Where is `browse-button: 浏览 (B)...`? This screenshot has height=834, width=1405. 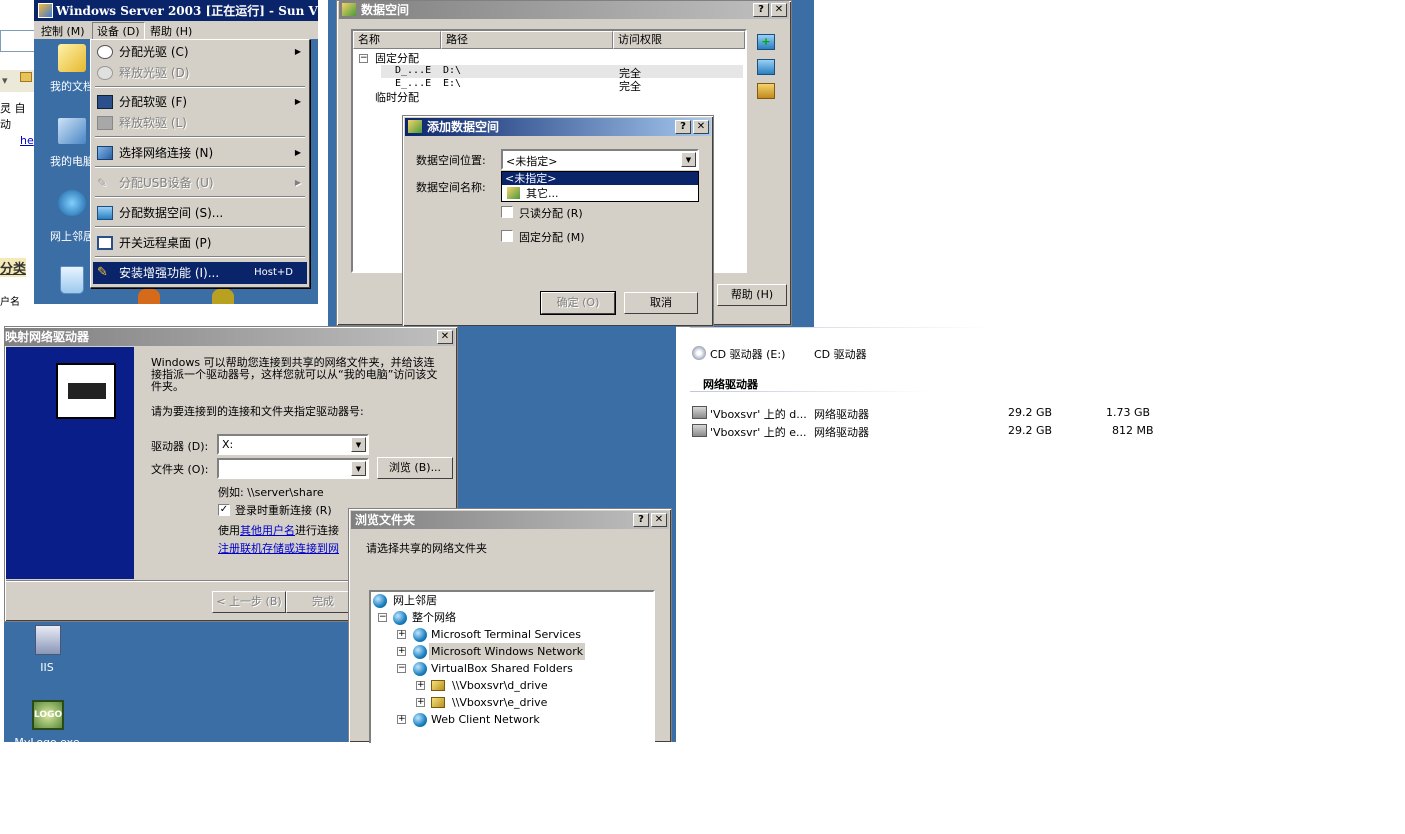
browse-button: 浏览 (B)... is located at coordinates (415, 468).